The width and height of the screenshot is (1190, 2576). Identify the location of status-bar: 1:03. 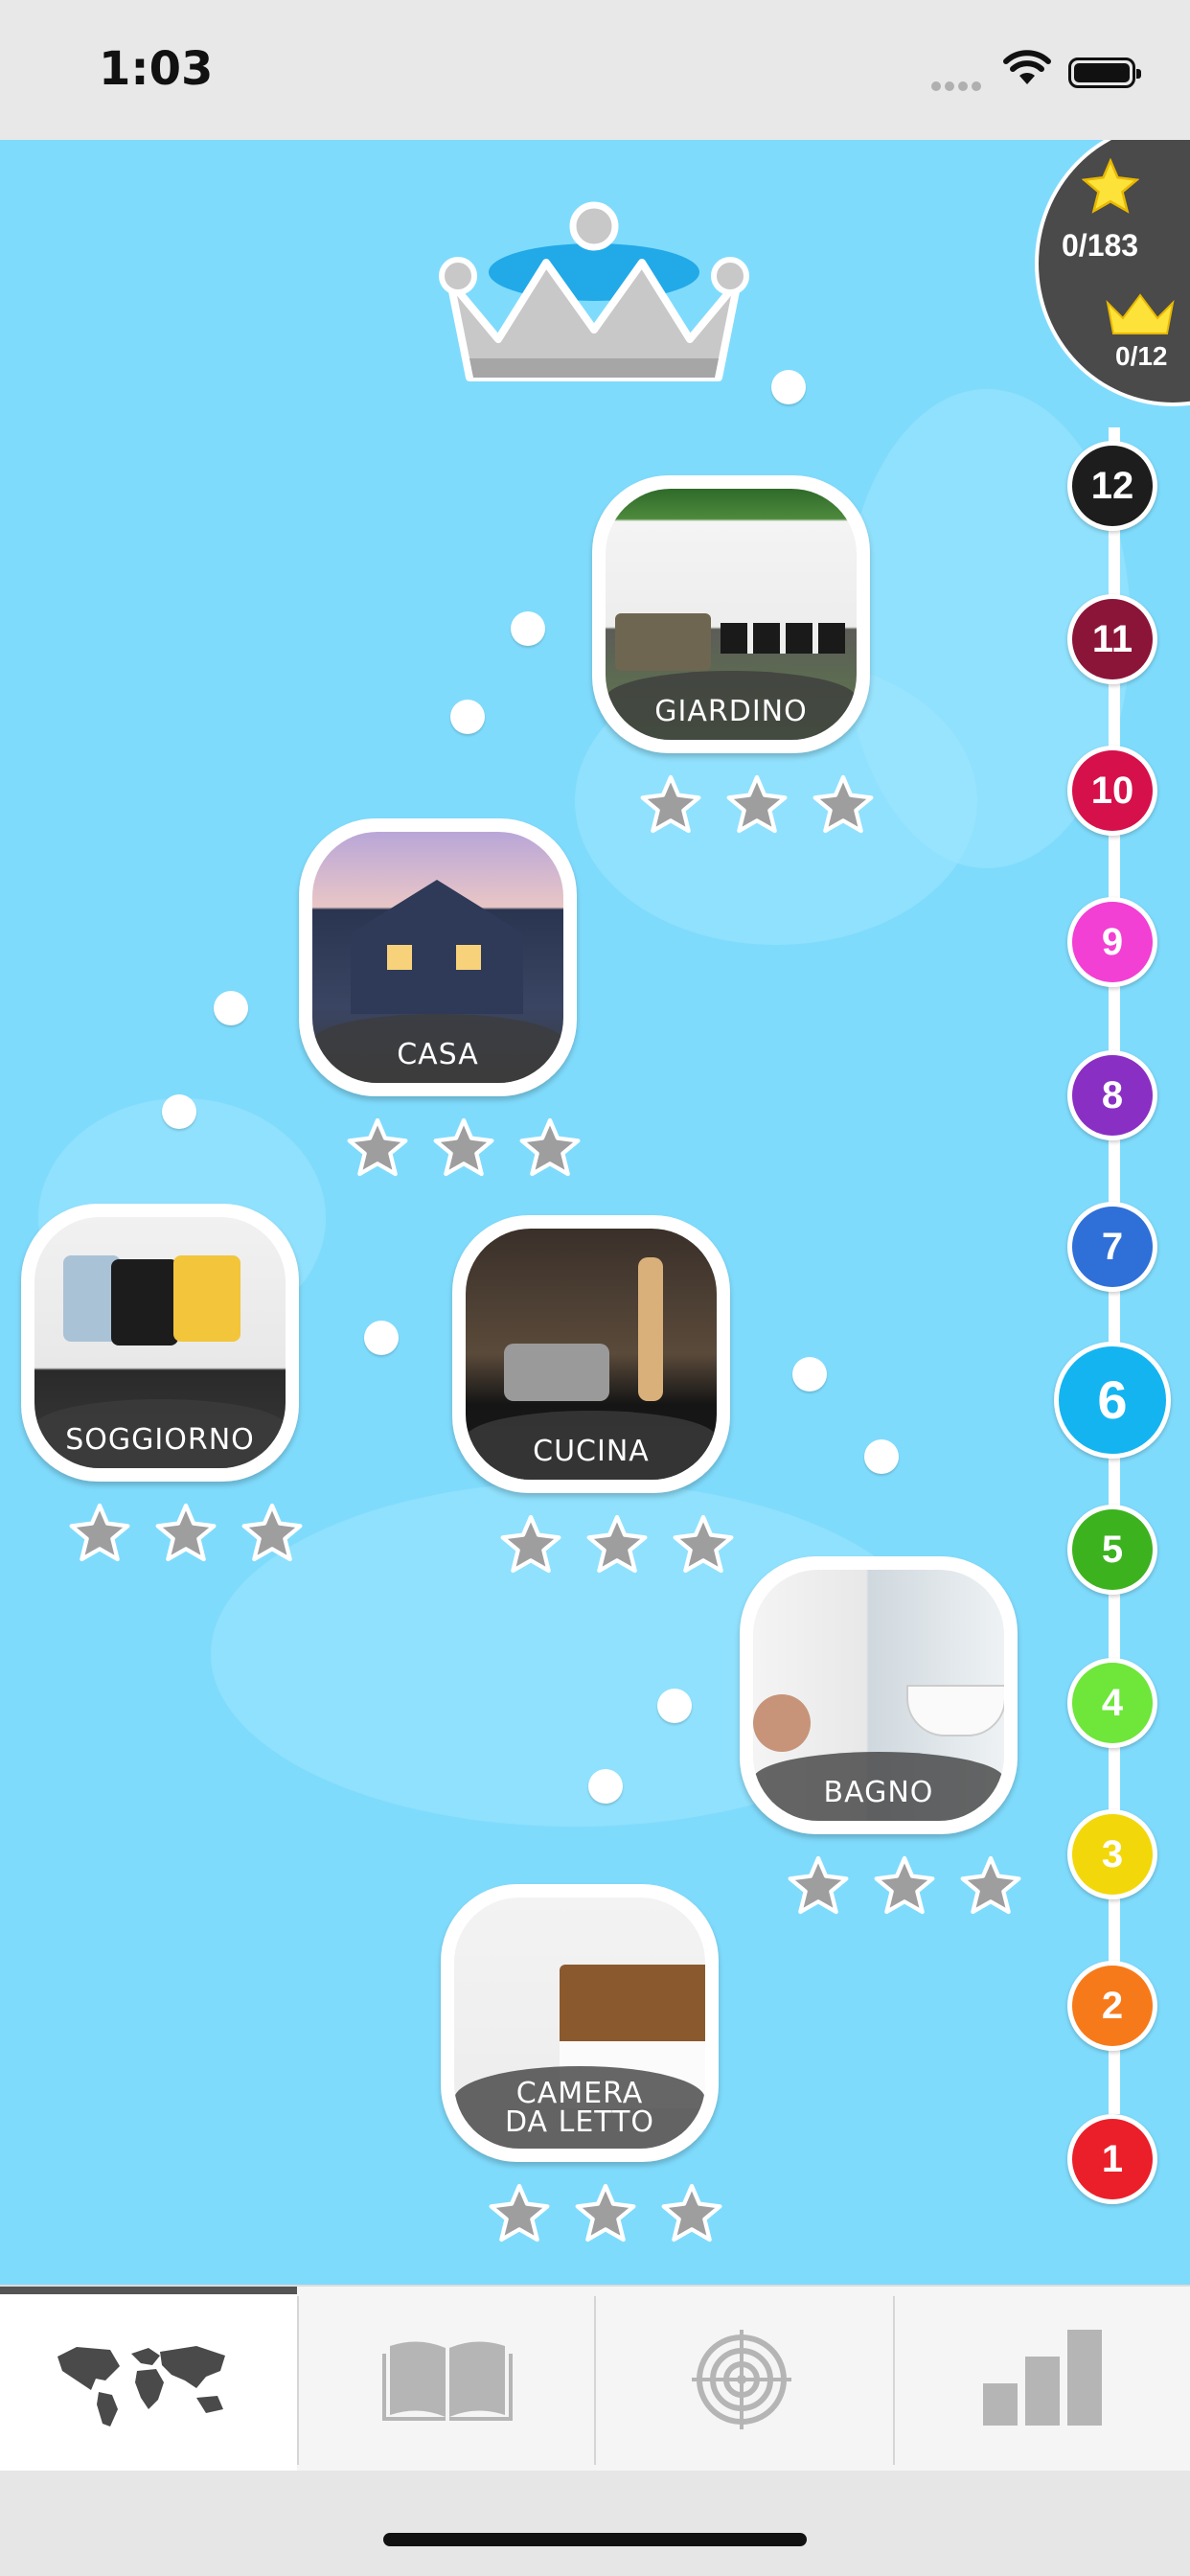
(595, 70).